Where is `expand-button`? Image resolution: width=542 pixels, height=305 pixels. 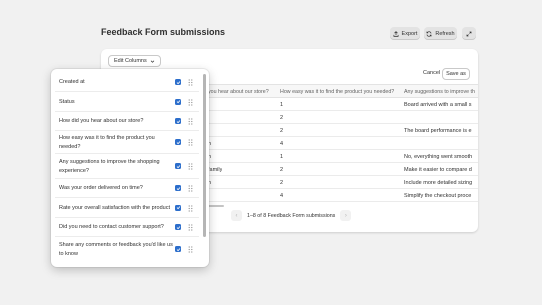 expand-button is located at coordinates (469, 33).